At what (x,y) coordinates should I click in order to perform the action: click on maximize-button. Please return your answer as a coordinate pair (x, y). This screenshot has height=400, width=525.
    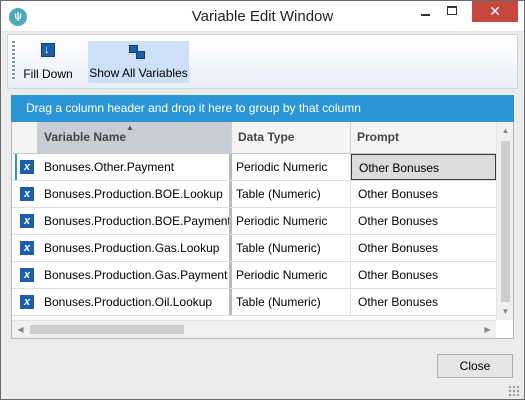
    Looking at the image, I should click on (452, 11).